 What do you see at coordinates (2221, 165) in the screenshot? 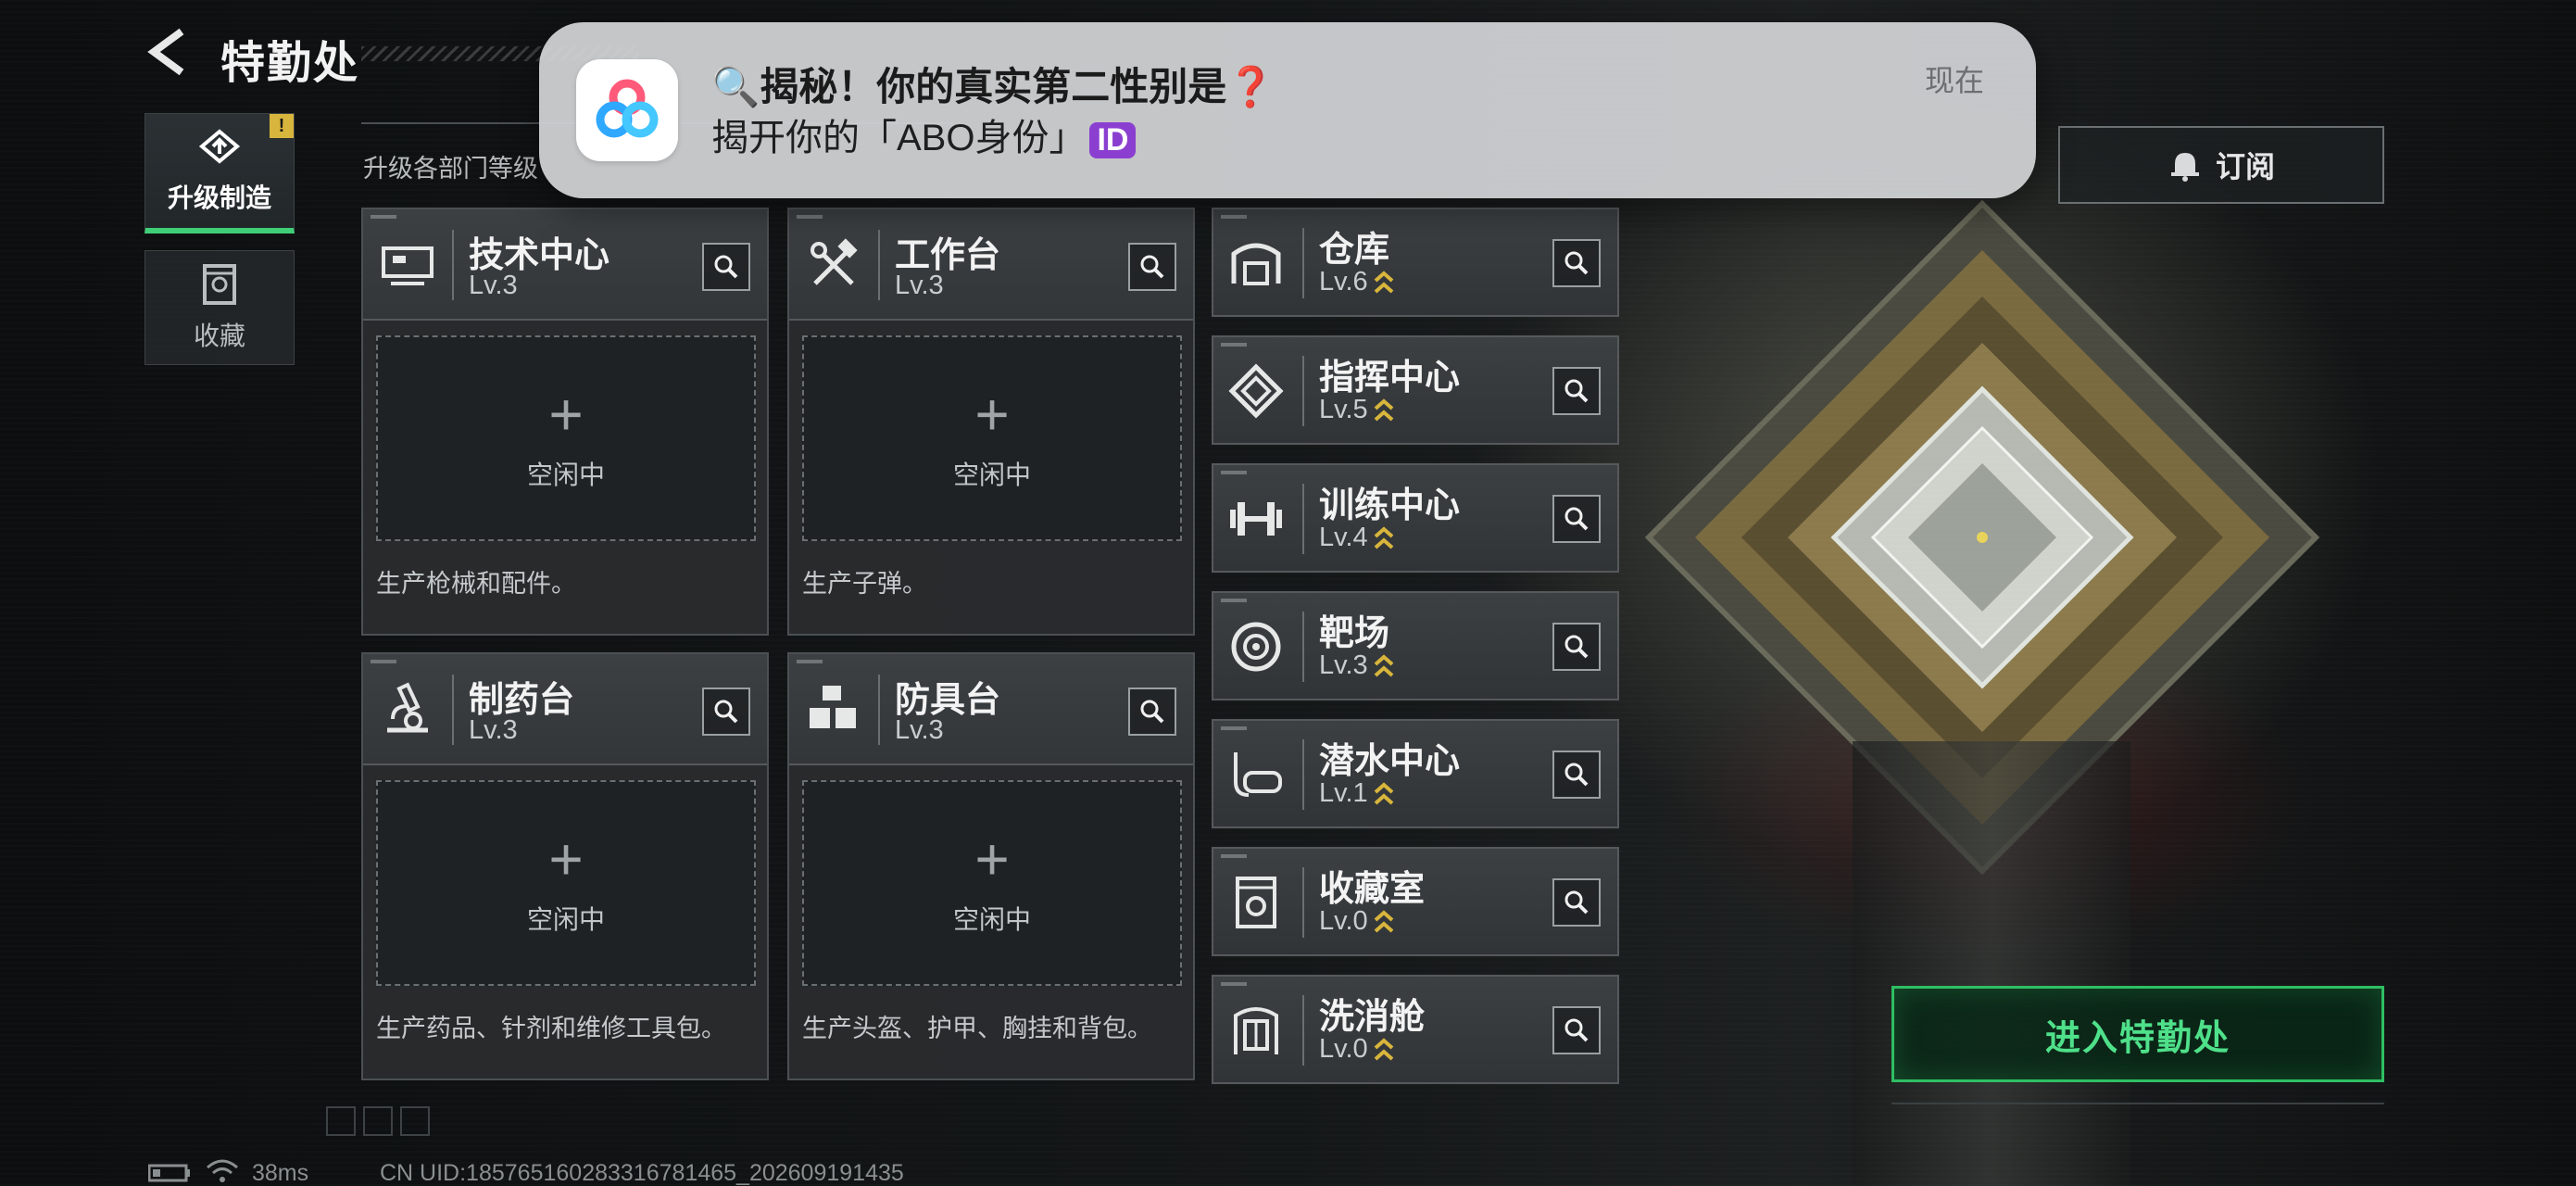
I see `subscribe-button: 订阅` at bounding box center [2221, 165].